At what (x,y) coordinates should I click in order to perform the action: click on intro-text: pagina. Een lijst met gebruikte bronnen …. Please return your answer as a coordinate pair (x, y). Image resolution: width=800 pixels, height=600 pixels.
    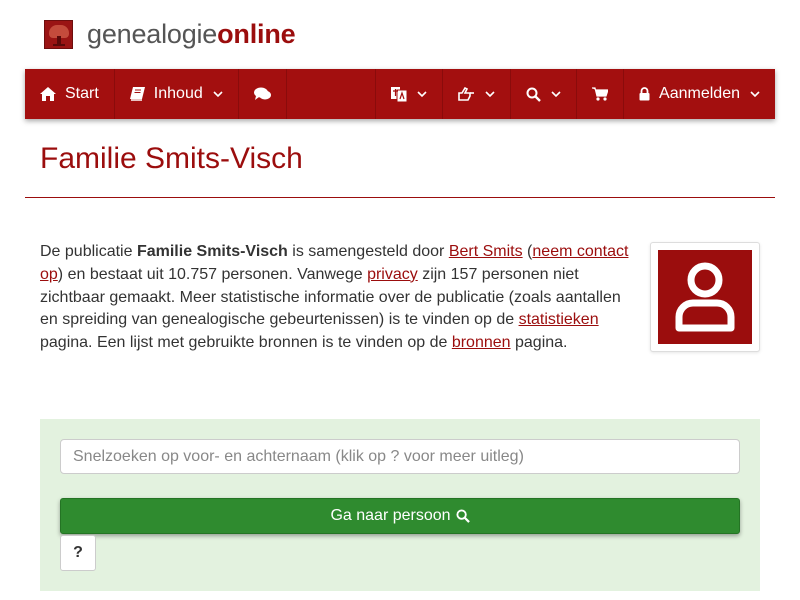
    Looking at the image, I should click on (246, 343).